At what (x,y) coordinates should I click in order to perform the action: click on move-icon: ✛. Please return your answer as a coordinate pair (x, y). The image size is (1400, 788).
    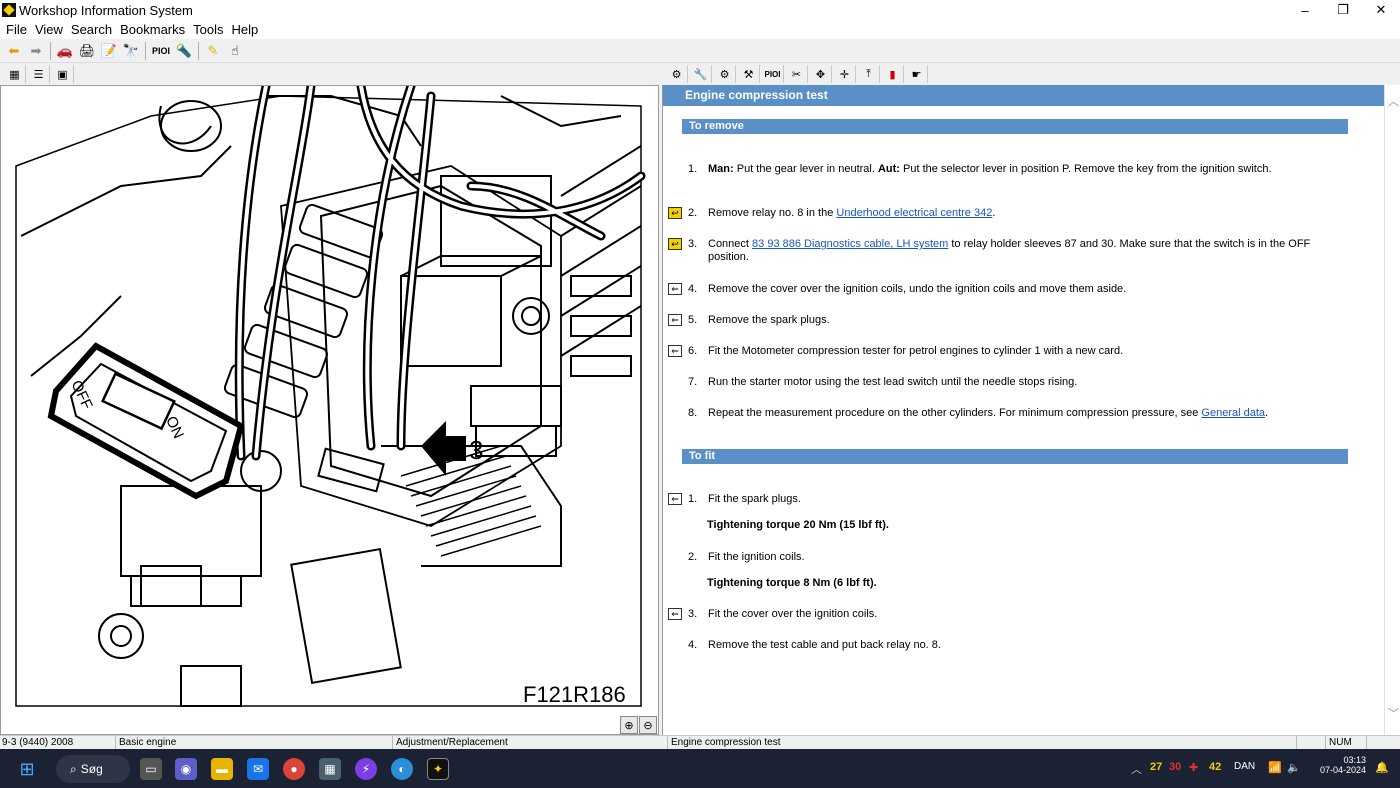
    Looking at the image, I should click on (845, 74).